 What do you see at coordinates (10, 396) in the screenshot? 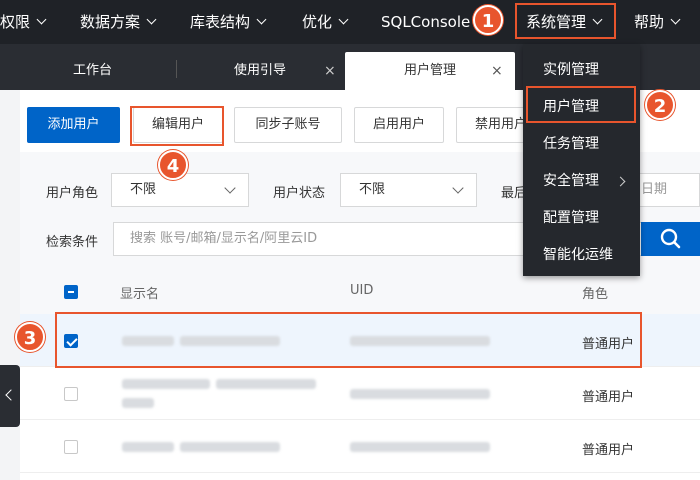
I see `sidebar-collapse-toggle` at bounding box center [10, 396].